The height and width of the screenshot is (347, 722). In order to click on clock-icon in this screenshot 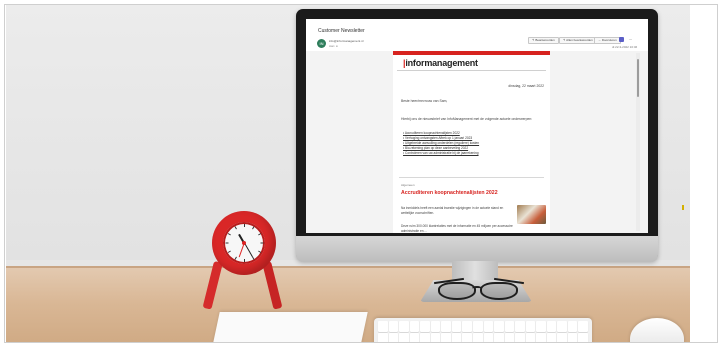, I will do `click(244, 243)`.